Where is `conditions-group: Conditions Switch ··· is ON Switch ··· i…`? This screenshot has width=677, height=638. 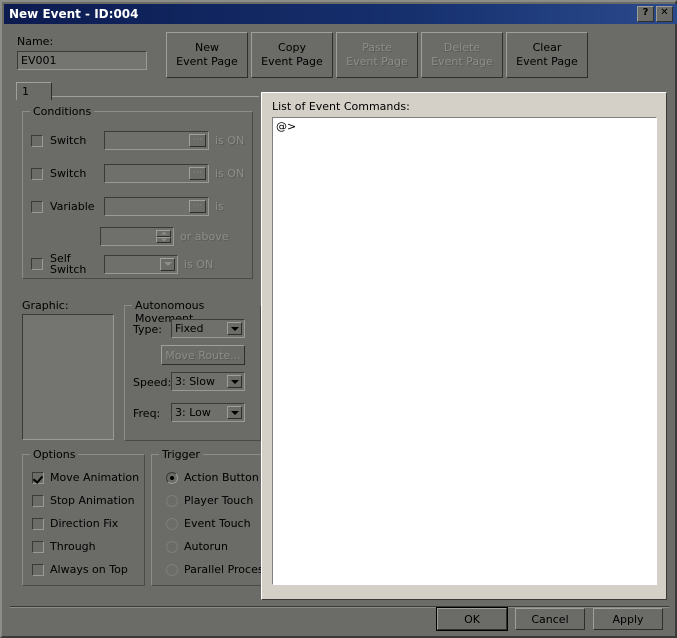 conditions-group: Conditions Switch ··· is ON Switch ··· i… is located at coordinates (137, 192).